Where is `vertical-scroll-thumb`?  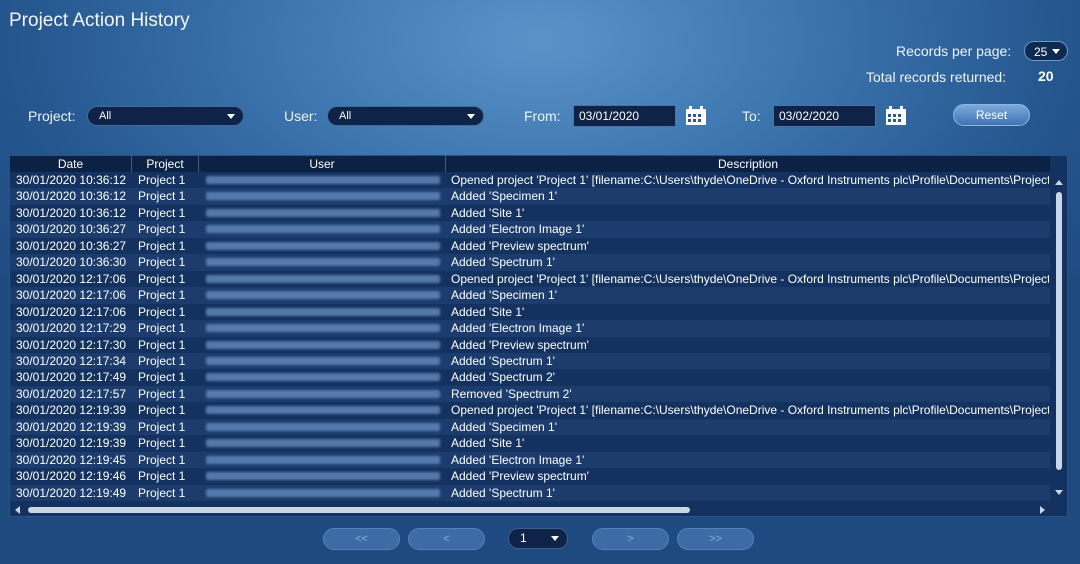 vertical-scroll-thumb is located at coordinates (1059, 331).